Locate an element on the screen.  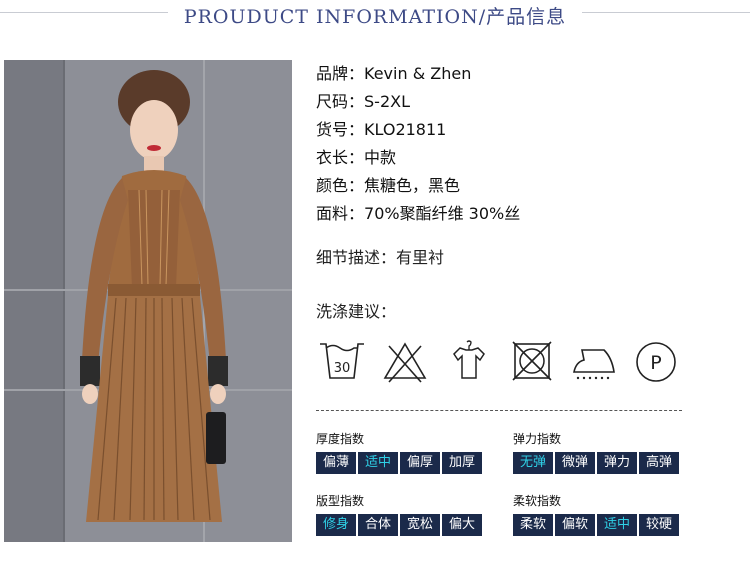
detail-description: 细节描述：有里衬 is located at coordinates (380, 258).